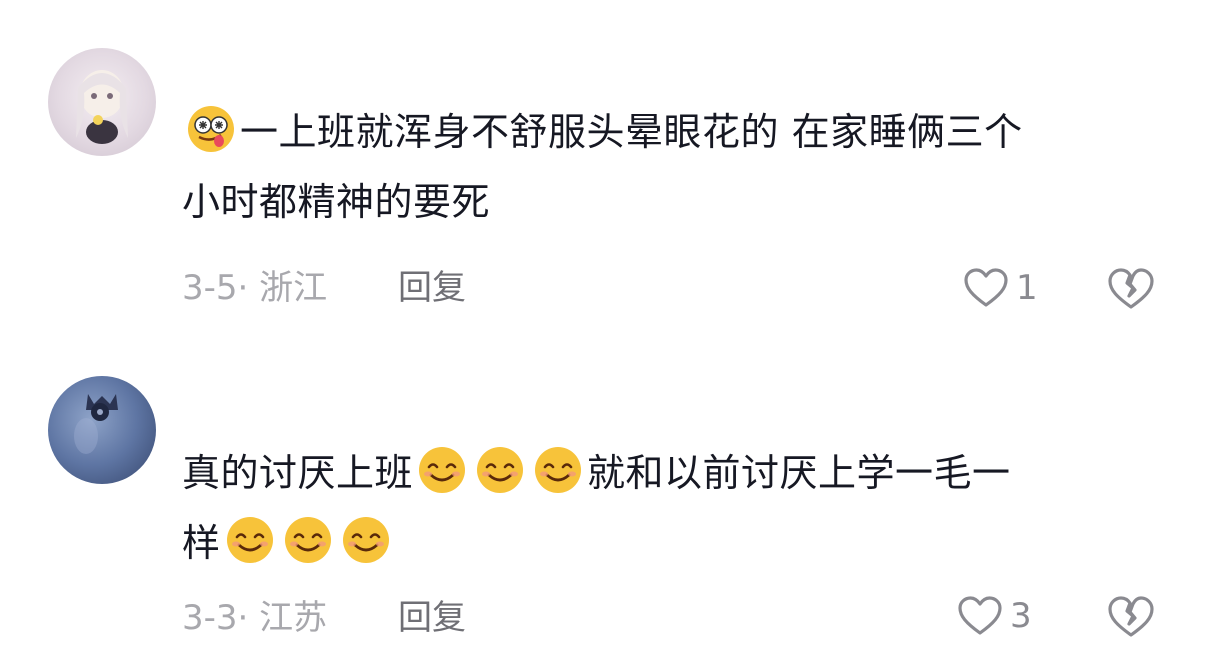  Describe the element at coordinates (102, 430) in the screenshot. I see `avatar` at that location.